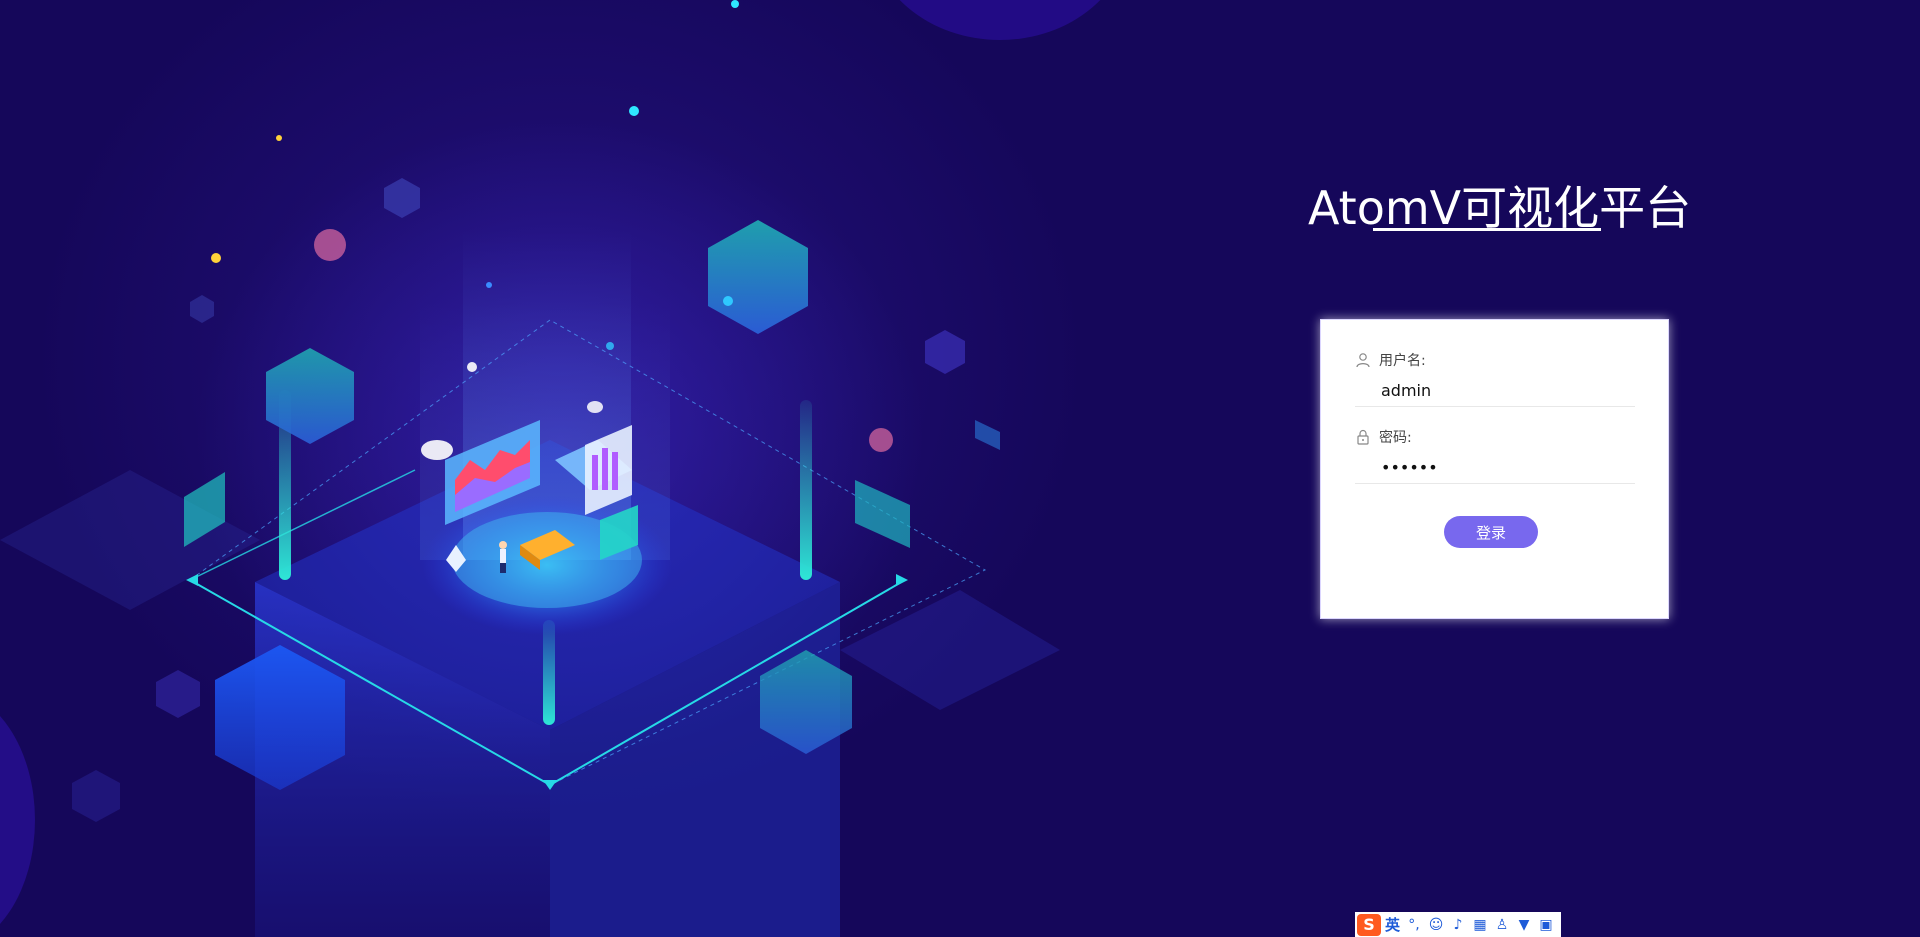  What do you see at coordinates (1495, 391) in the screenshot?
I see `username-field` at bounding box center [1495, 391].